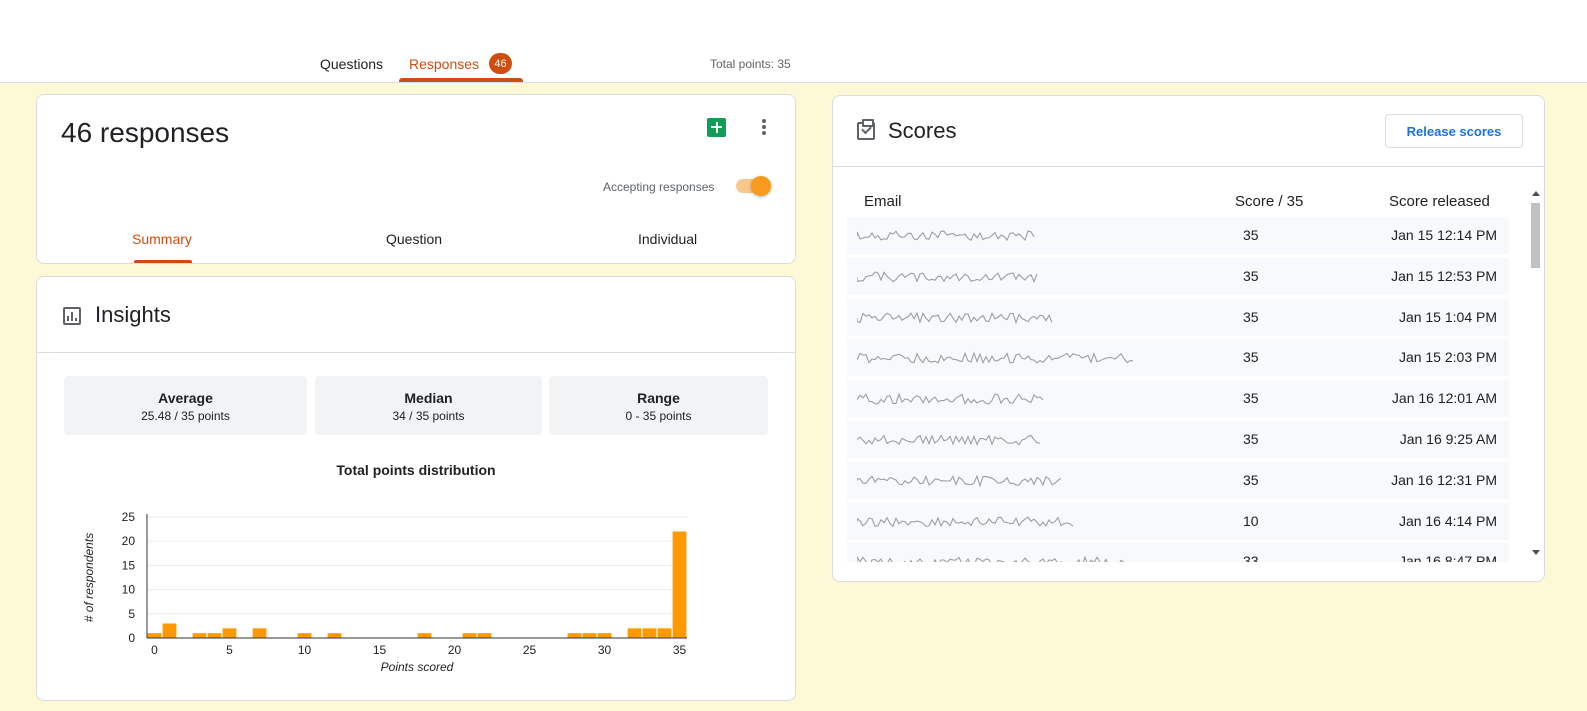 Image resolution: width=1587 pixels, height=711 pixels. Describe the element at coordinates (1178, 552) in the screenshot. I see `table-row: 33 Jan 16 8:47 PM` at that location.